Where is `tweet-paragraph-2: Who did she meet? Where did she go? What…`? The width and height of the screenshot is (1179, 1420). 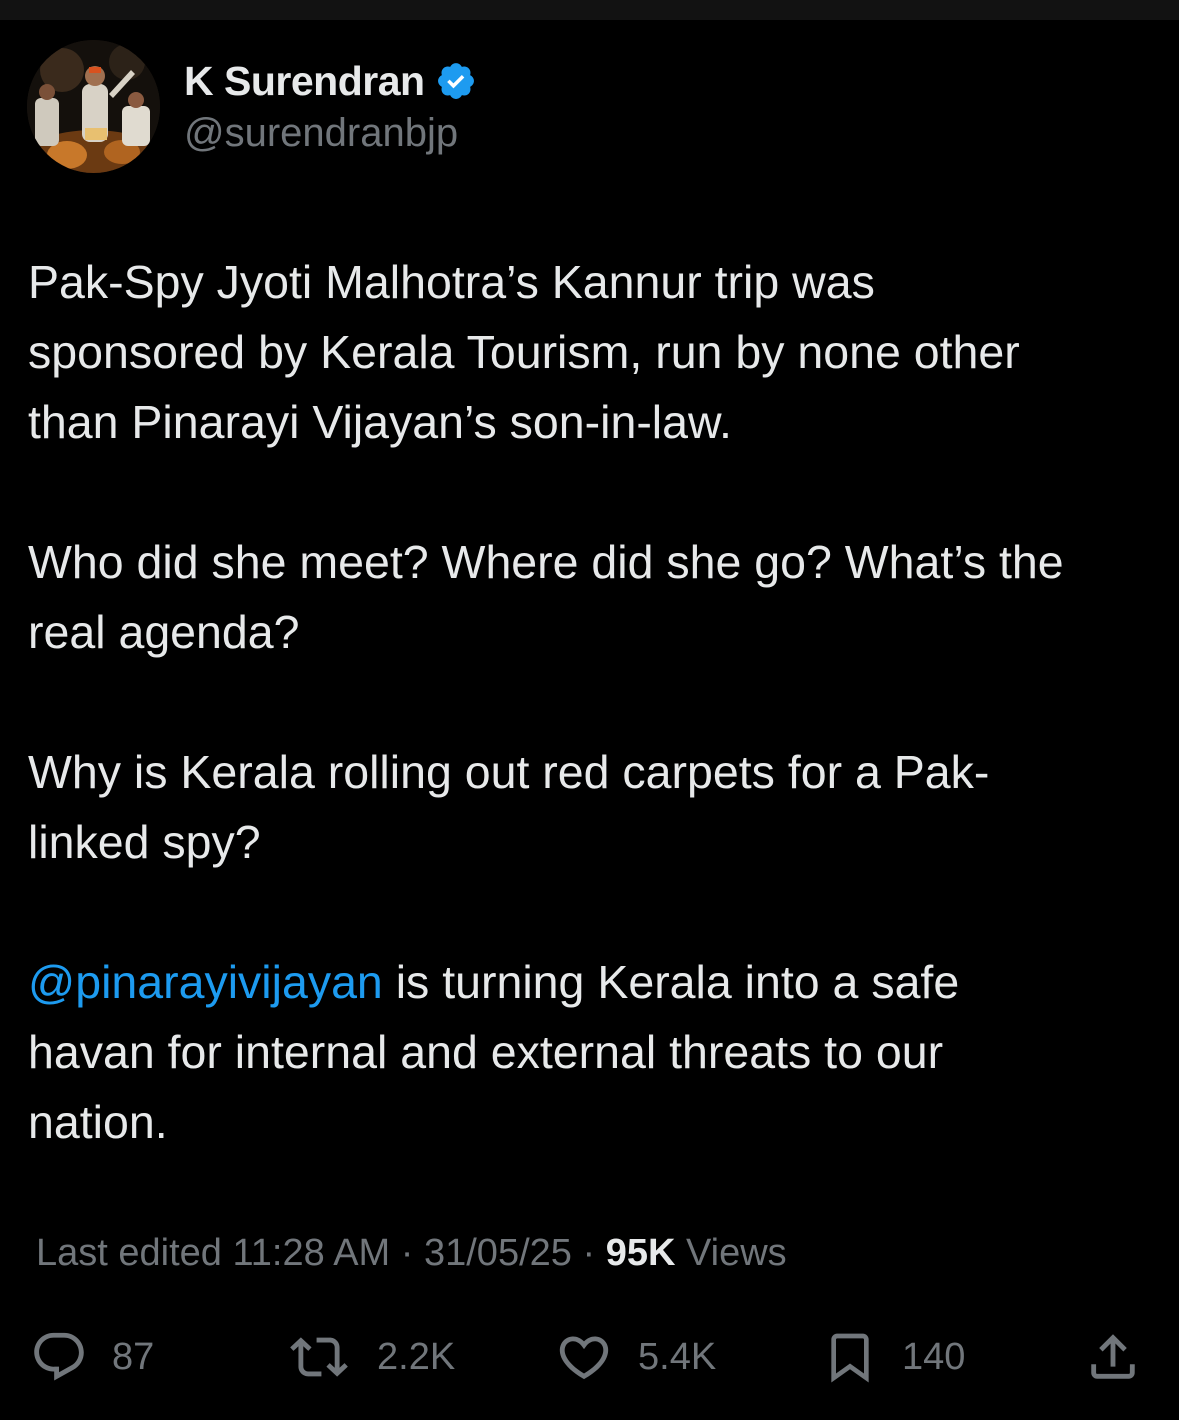
tweet-paragraph-2: Who did she meet? Where did she go? What… is located at coordinates (546, 597).